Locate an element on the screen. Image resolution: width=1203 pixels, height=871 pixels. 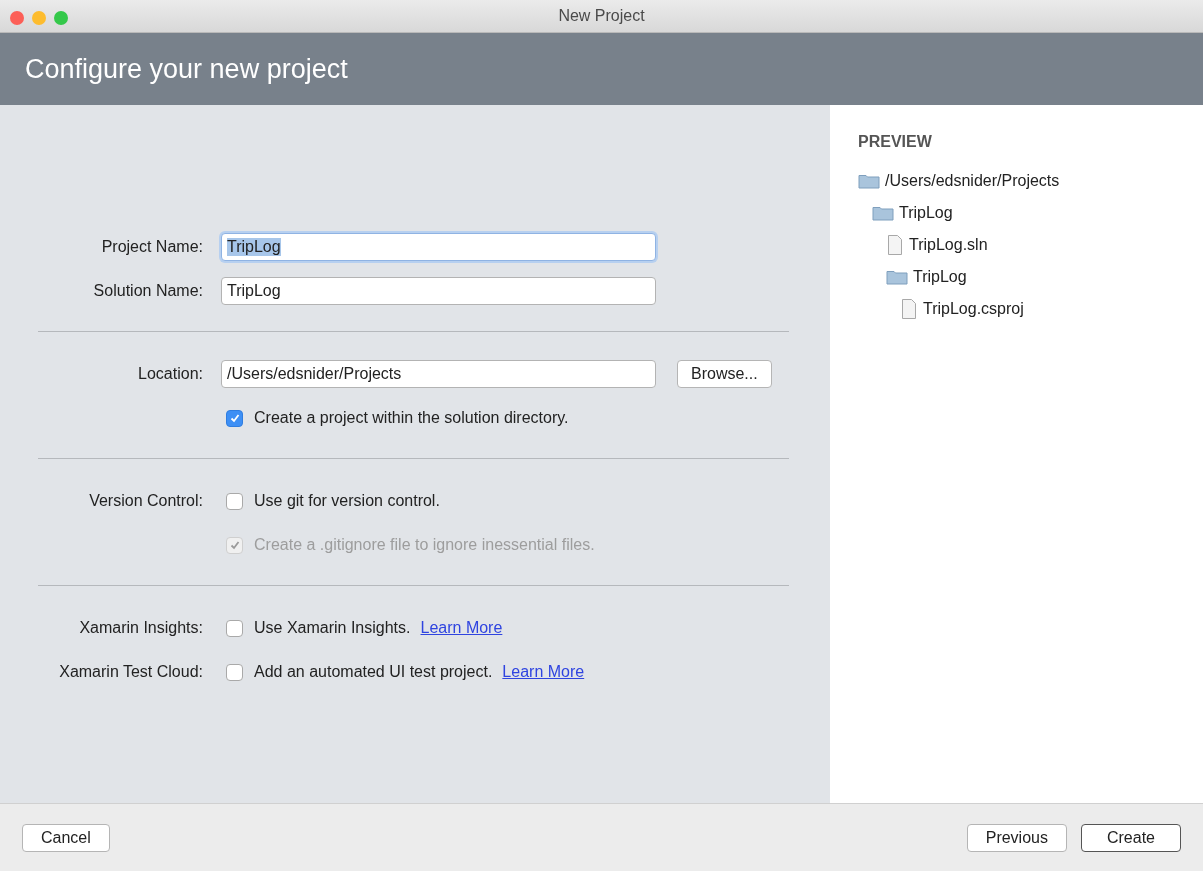
footer-button: Create is located at coordinates (1130, 837).